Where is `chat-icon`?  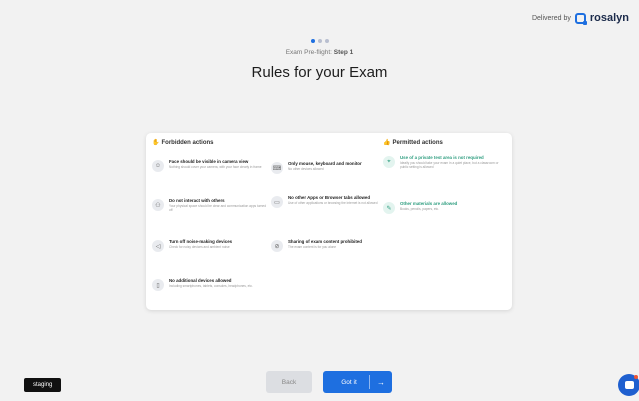 chat-icon is located at coordinates (629, 385).